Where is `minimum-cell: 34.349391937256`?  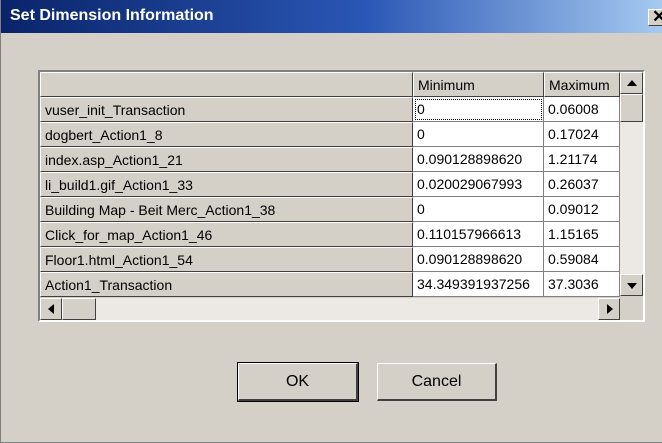 minimum-cell: 34.349391937256 is located at coordinates (478, 284).